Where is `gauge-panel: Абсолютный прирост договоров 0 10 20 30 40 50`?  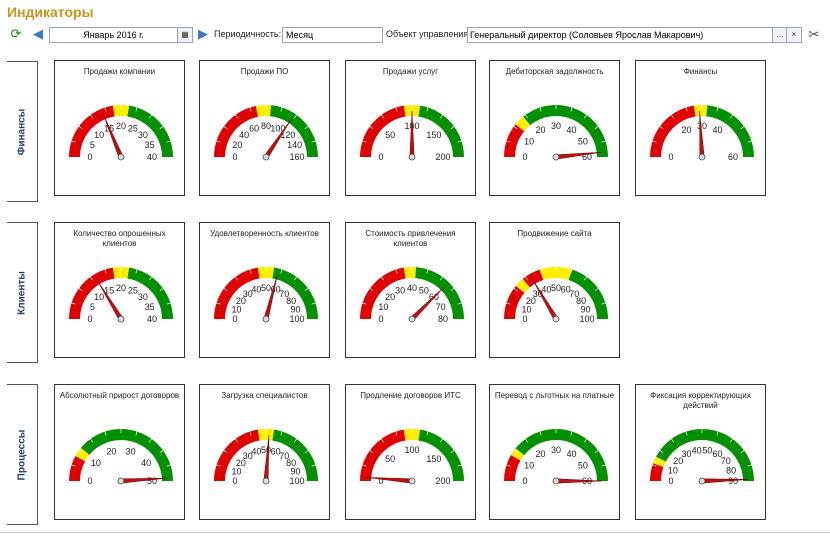 gauge-panel: Абсолютный прирост договоров 0 10 20 30 40 50 is located at coordinates (119, 452).